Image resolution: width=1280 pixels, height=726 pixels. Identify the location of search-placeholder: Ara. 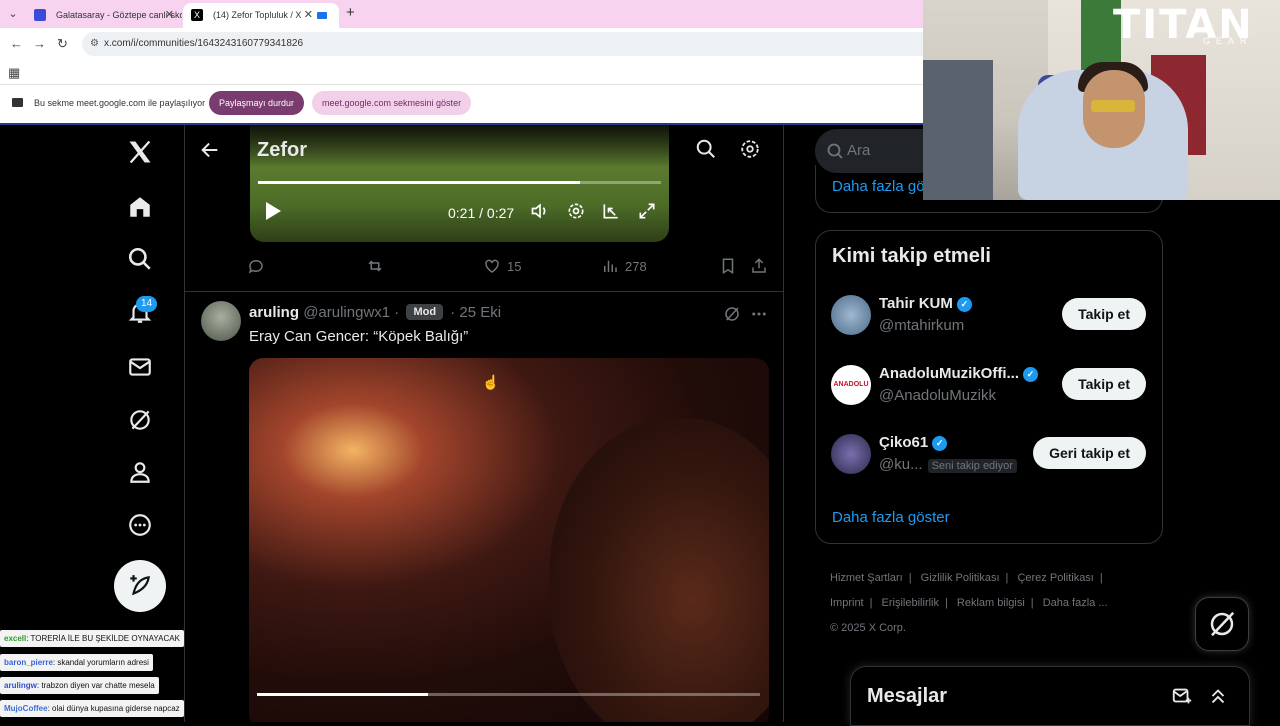
(859, 150).